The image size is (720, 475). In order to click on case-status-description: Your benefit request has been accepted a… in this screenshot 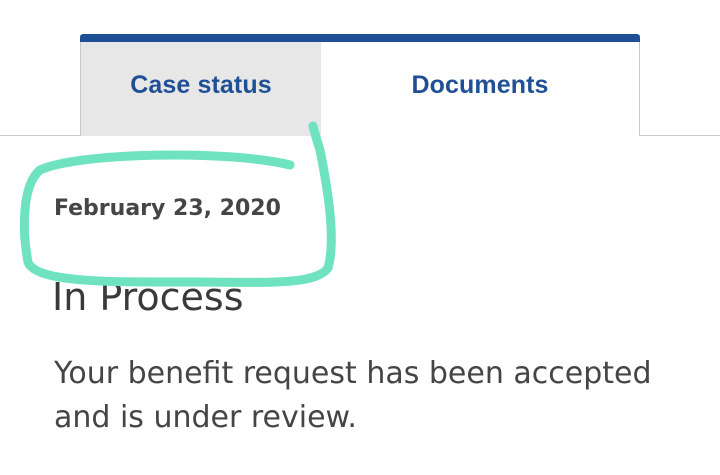, I will do `click(353, 395)`.